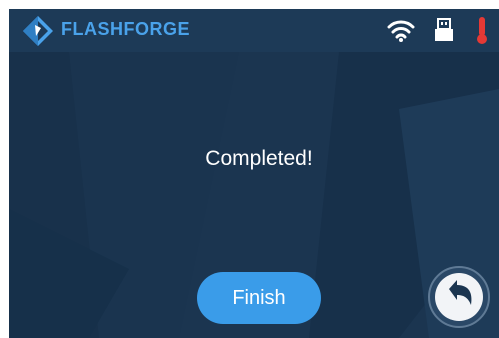 The height and width of the screenshot is (338, 499). I want to click on wifi-icon, so click(401, 30).